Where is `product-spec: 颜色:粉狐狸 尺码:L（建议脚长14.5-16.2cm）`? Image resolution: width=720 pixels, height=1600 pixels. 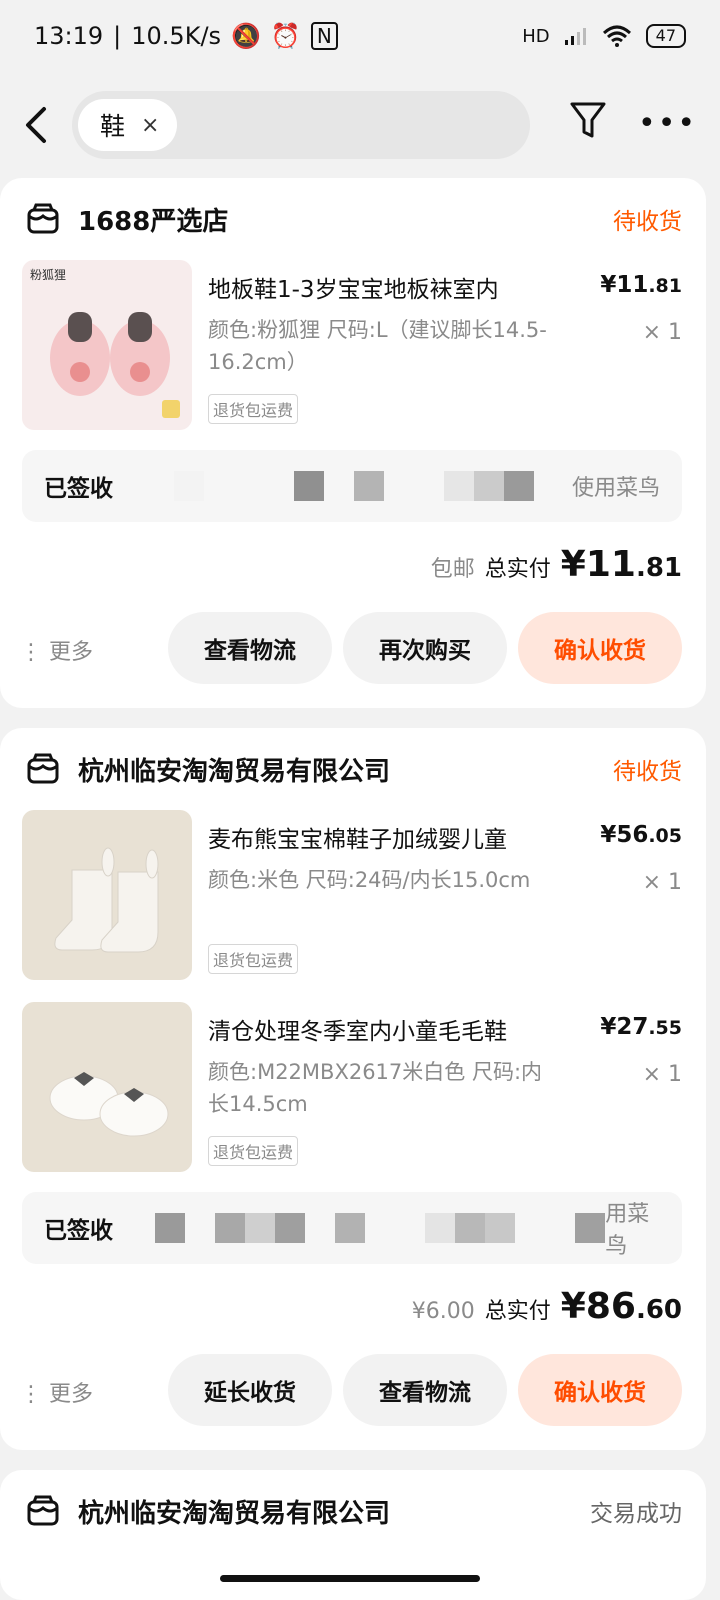 product-spec: 颜色:粉狐狸 尺码:L（建议脚长14.5-16.2cm） is located at coordinates (377, 346).